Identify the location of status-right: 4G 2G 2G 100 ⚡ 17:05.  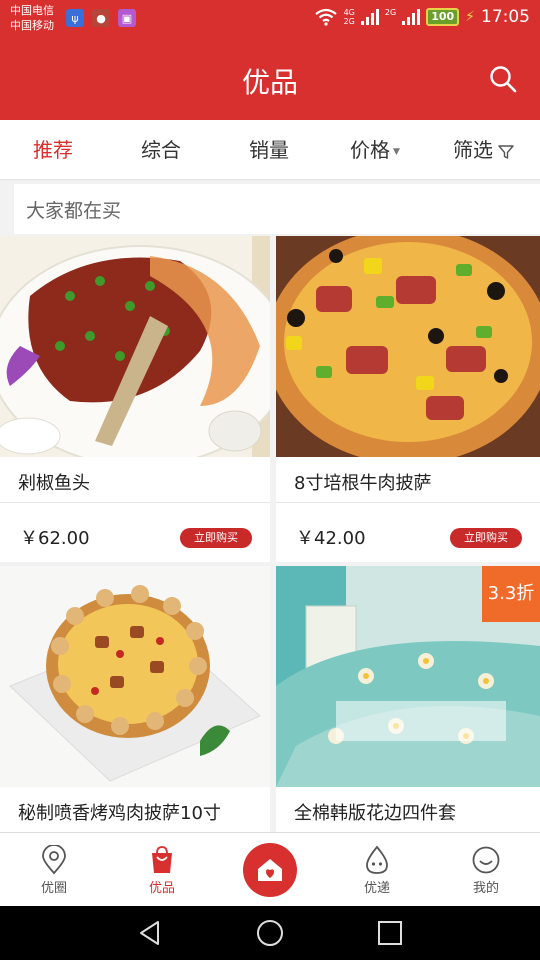
(422, 17).